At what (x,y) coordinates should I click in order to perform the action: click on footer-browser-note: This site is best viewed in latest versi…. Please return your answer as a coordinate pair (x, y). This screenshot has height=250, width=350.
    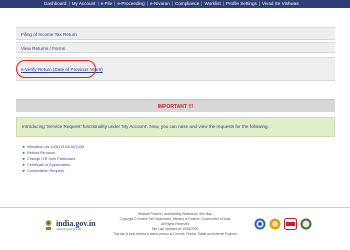
    Looking at the image, I should click on (175, 234).